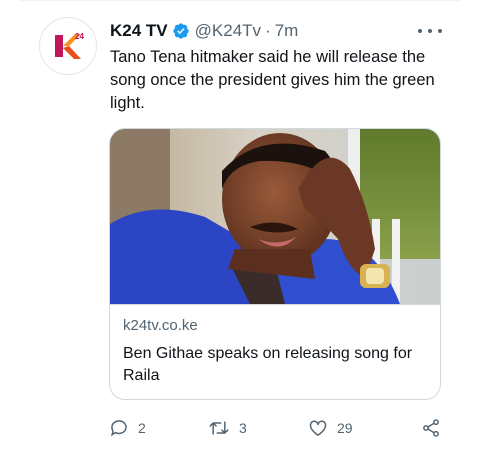 The image size is (480, 452). I want to click on reply-count: 2, so click(142, 428).